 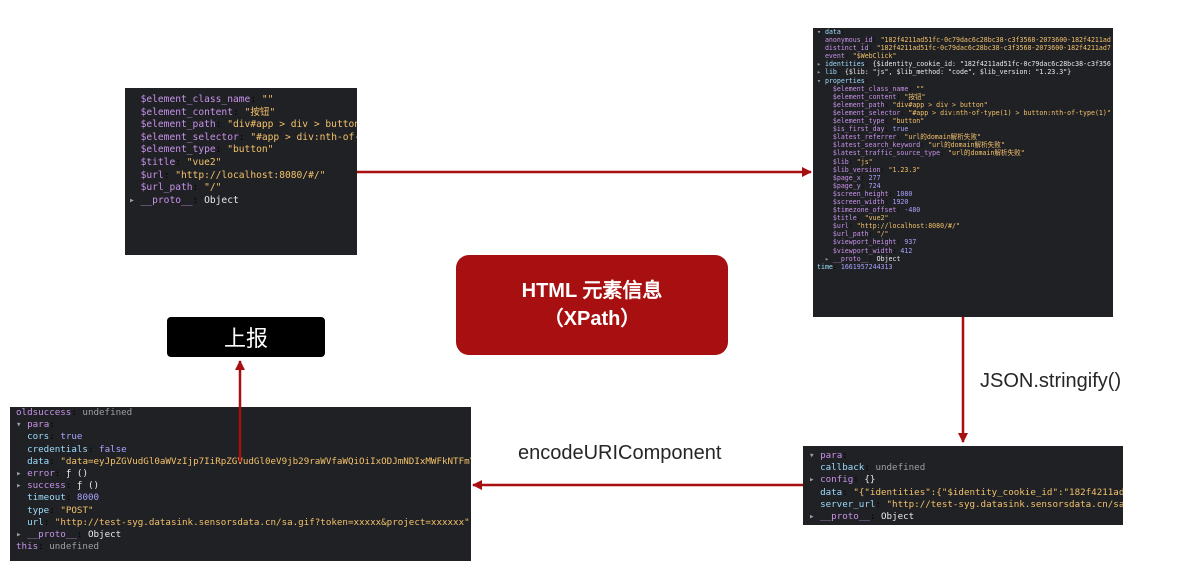 What do you see at coordinates (1051, 381) in the screenshot?
I see `json-stringify-label: JSON.stringify()` at bounding box center [1051, 381].